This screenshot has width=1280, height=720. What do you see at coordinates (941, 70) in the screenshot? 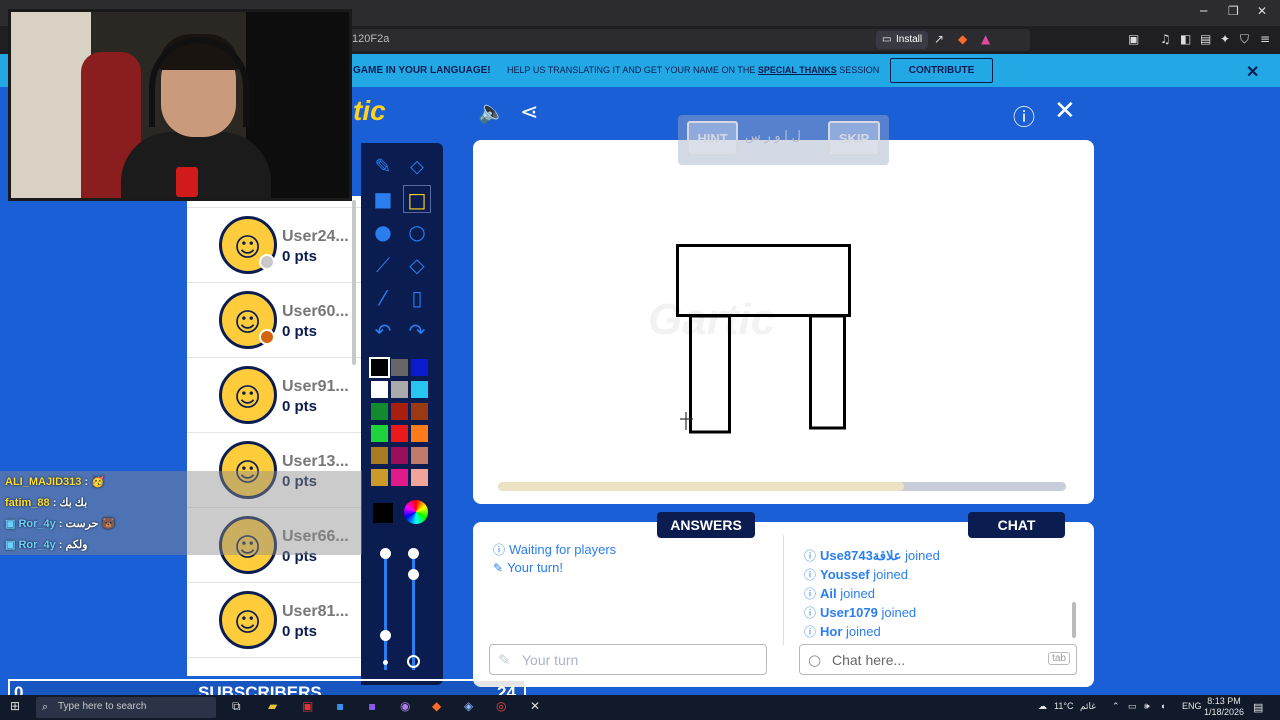
I see `contribute-button: CONTRIBUTE` at bounding box center [941, 70].